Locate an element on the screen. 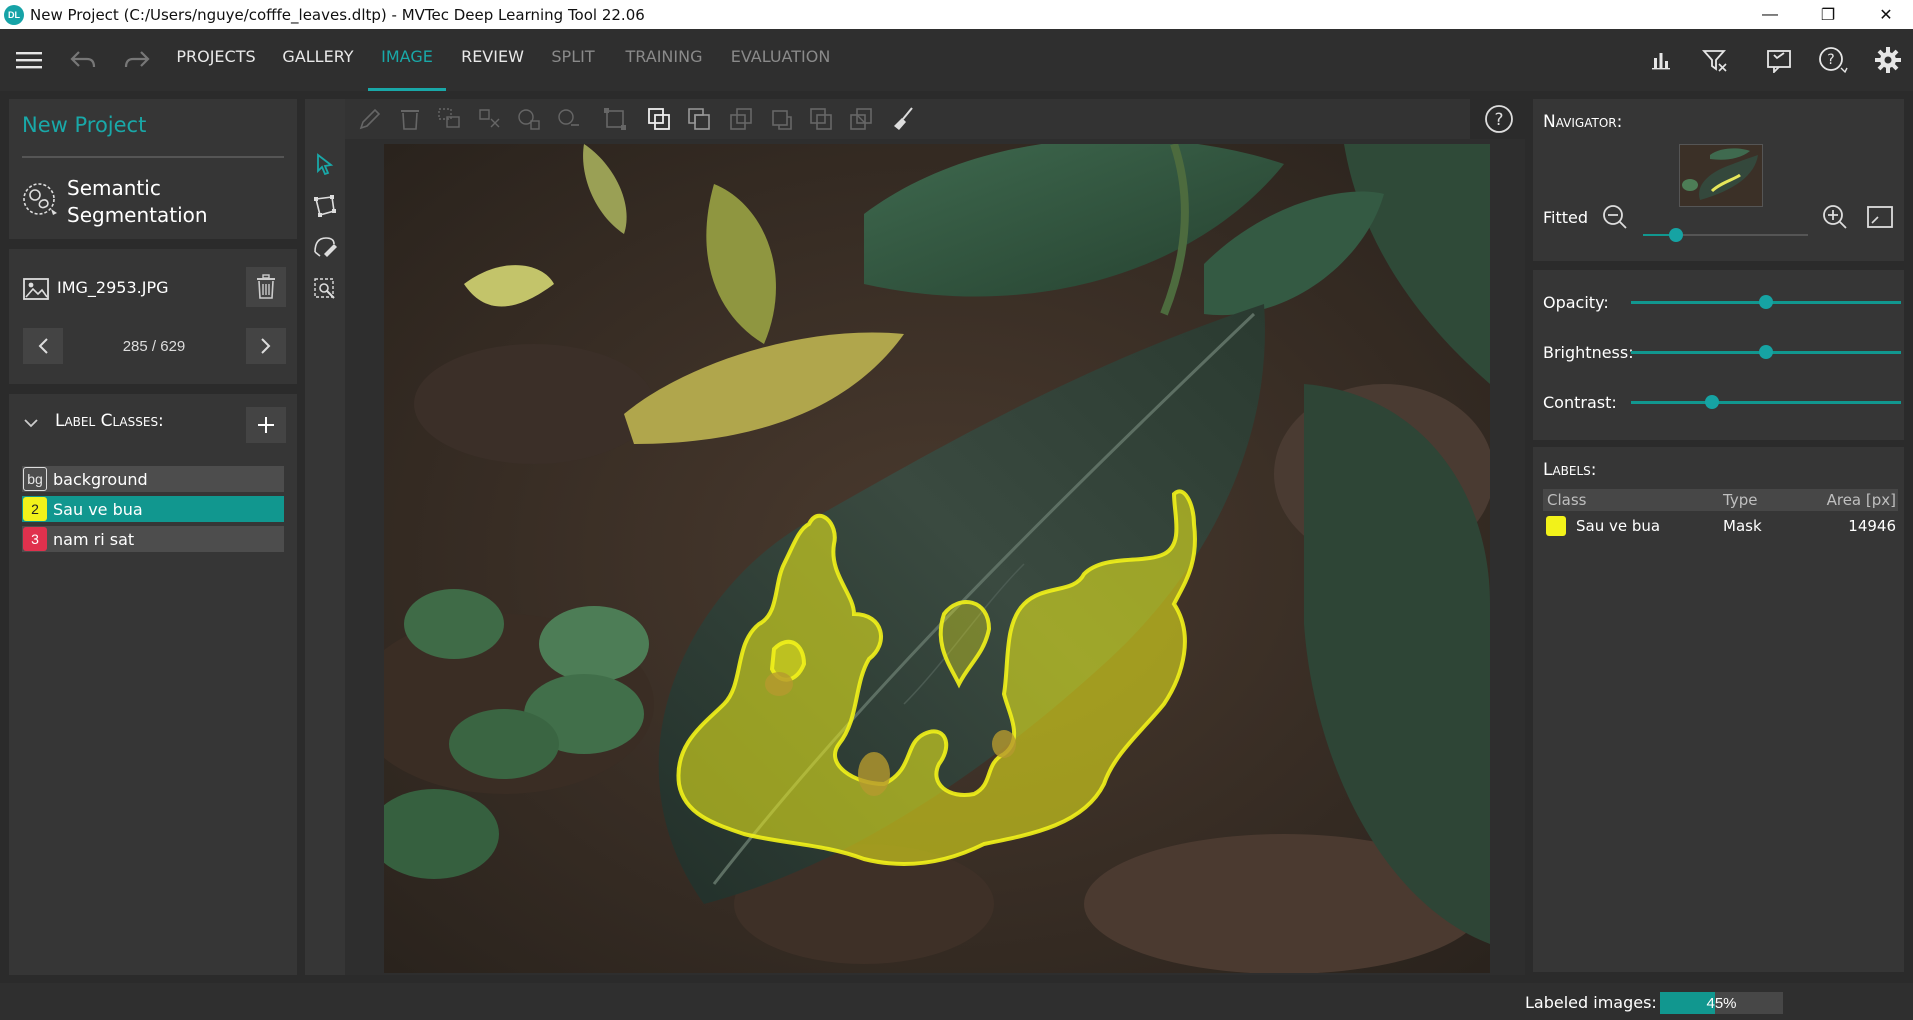 The height and width of the screenshot is (1020, 1913). brightness-slider-knob is located at coordinates (1766, 352).